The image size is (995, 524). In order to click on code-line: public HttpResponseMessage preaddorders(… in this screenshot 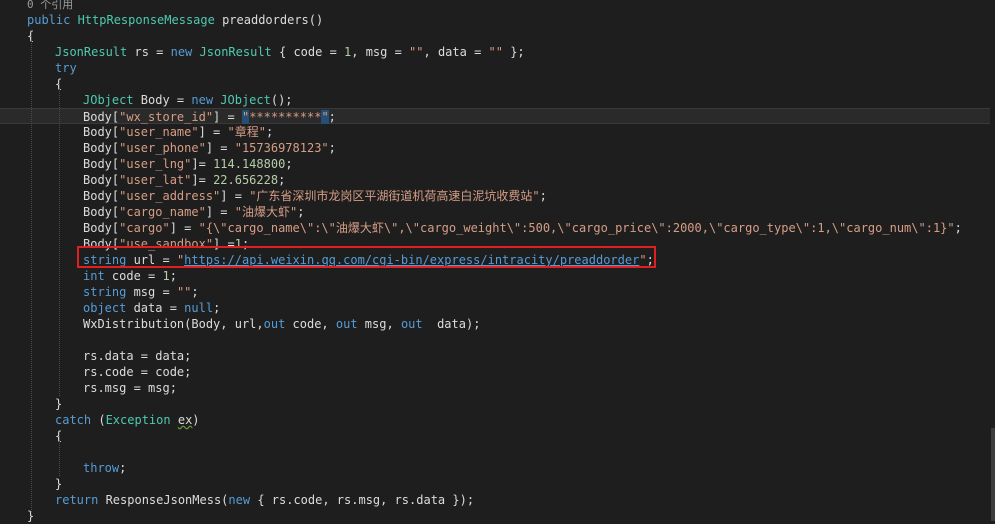, I will do `click(495, 20)`.